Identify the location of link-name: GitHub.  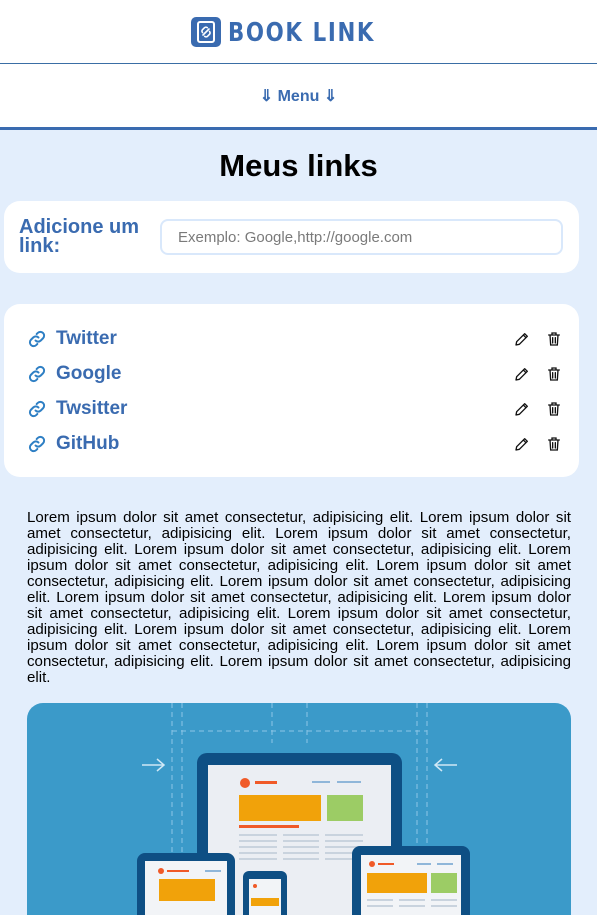
(277, 444).